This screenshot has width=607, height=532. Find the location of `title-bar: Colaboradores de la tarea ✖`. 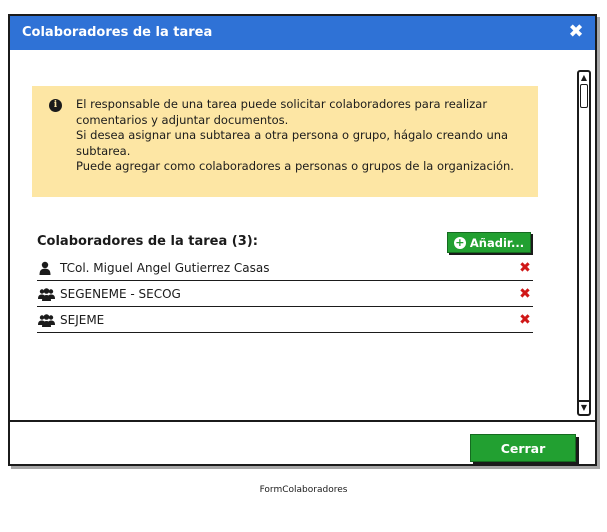

title-bar: Colaboradores de la tarea ✖ is located at coordinates (302, 33).